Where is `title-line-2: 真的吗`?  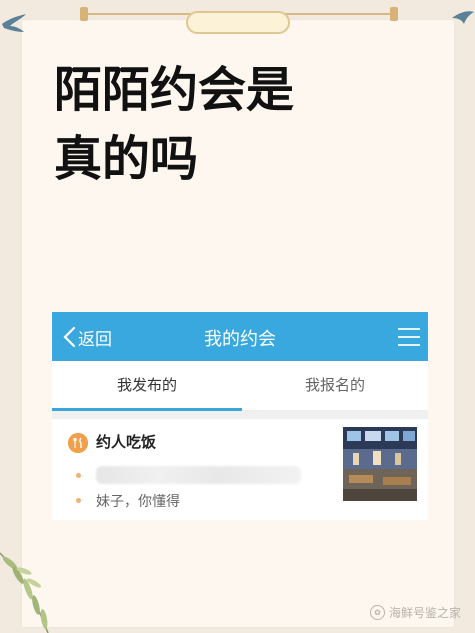
title-line-2: 真的吗 is located at coordinates (126, 159).